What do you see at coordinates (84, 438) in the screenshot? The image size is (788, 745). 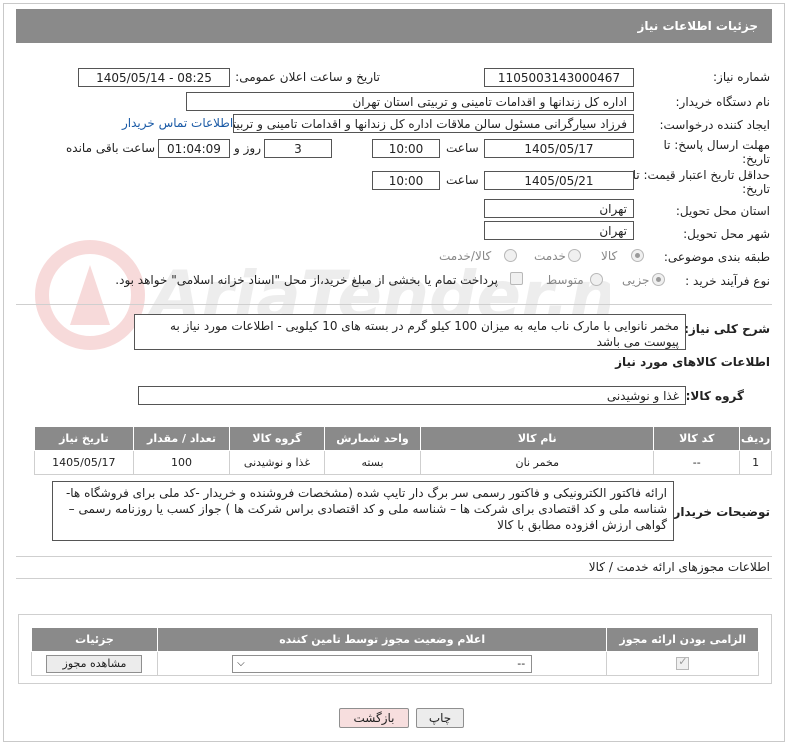 I see `col-date: تاریخ نیاز` at bounding box center [84, 438].